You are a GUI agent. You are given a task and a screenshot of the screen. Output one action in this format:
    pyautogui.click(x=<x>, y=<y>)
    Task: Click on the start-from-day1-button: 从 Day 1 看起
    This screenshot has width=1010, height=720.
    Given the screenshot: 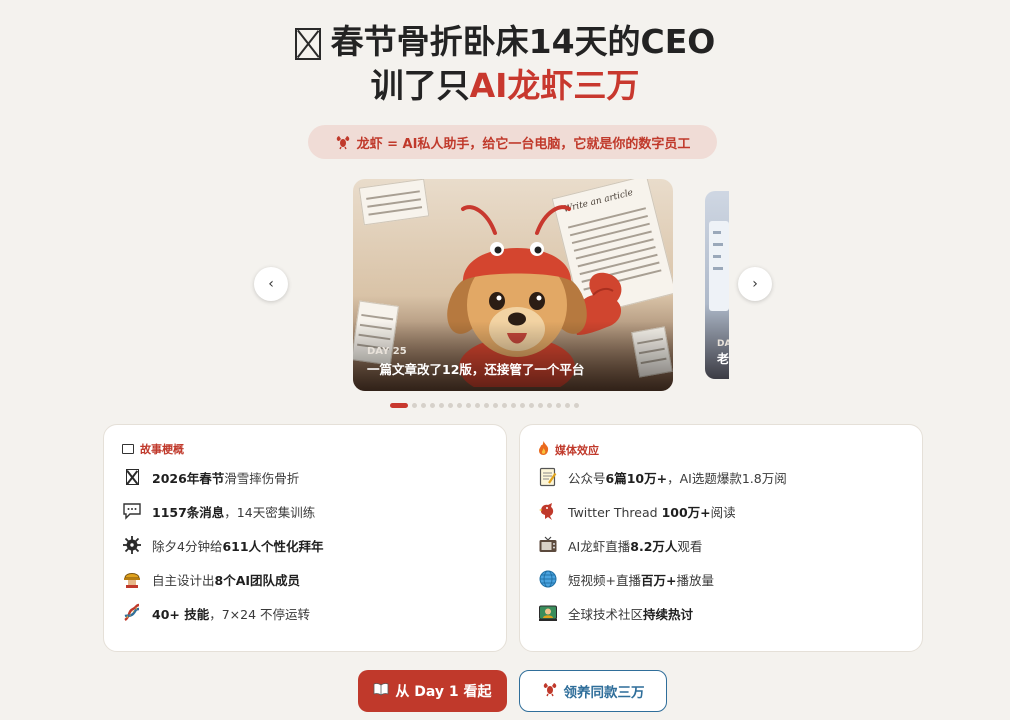 What is the action you would take?
    pyautogui.click(x=432, y=691)
    